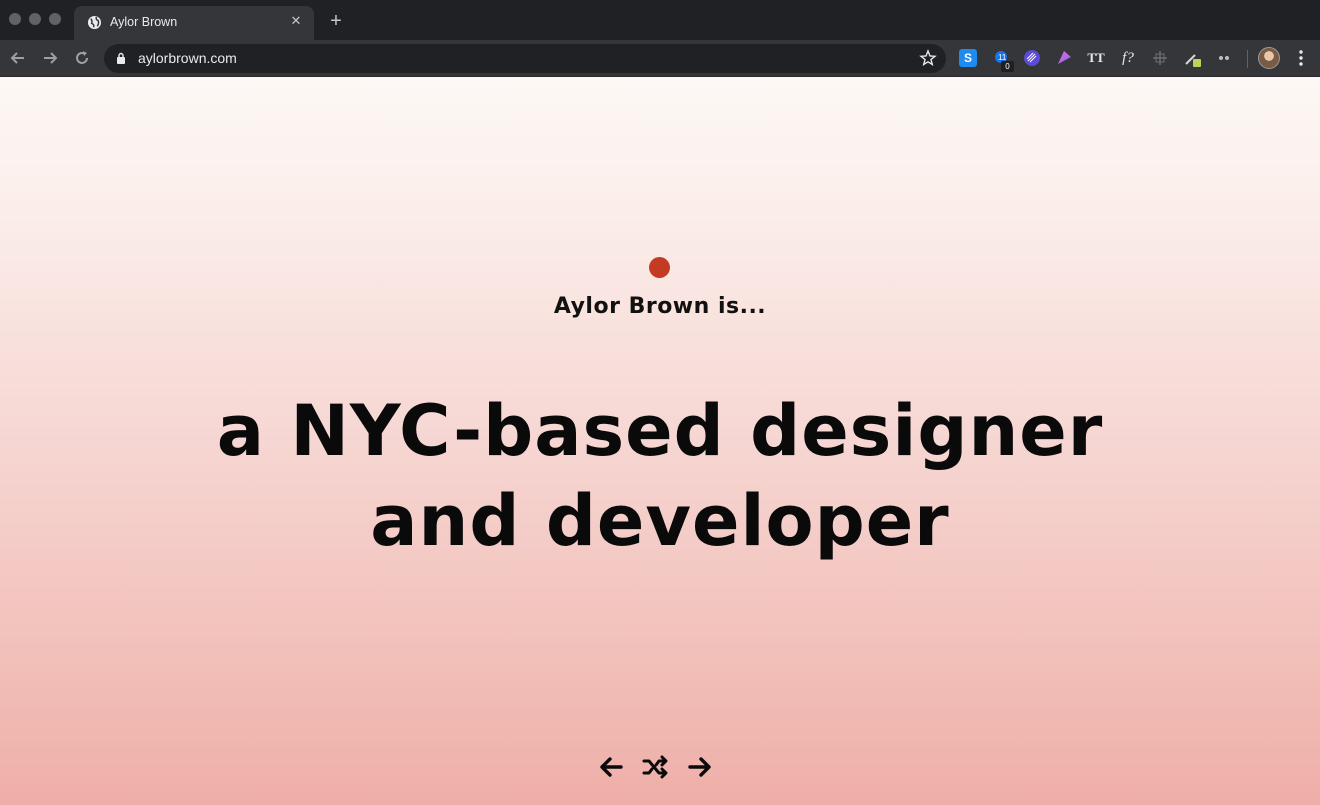  Describe the element at coordinates (144, 22) in the screenshot. I see `tab-title: Aylor Brown` at that location.